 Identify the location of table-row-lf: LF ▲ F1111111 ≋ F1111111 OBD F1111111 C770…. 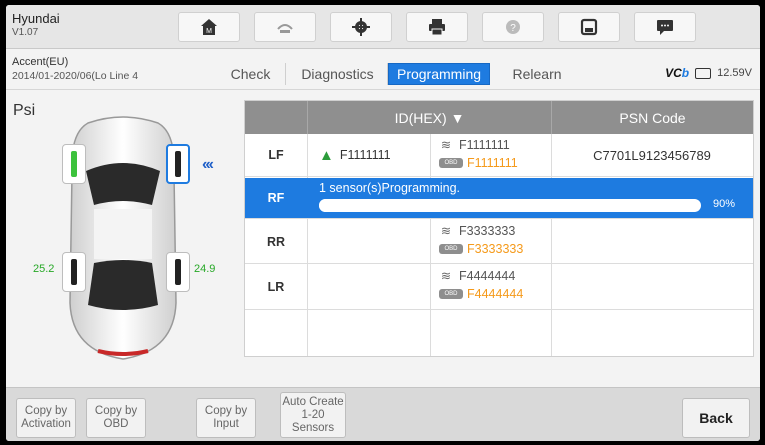
(499, 155).